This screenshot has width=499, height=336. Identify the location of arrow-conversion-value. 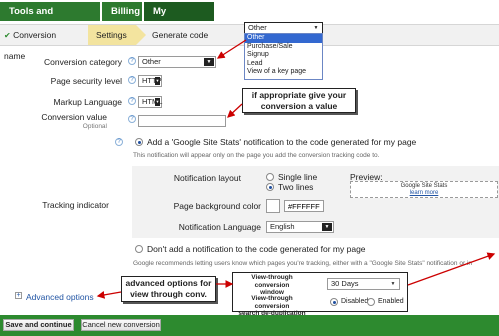
(235, 110).